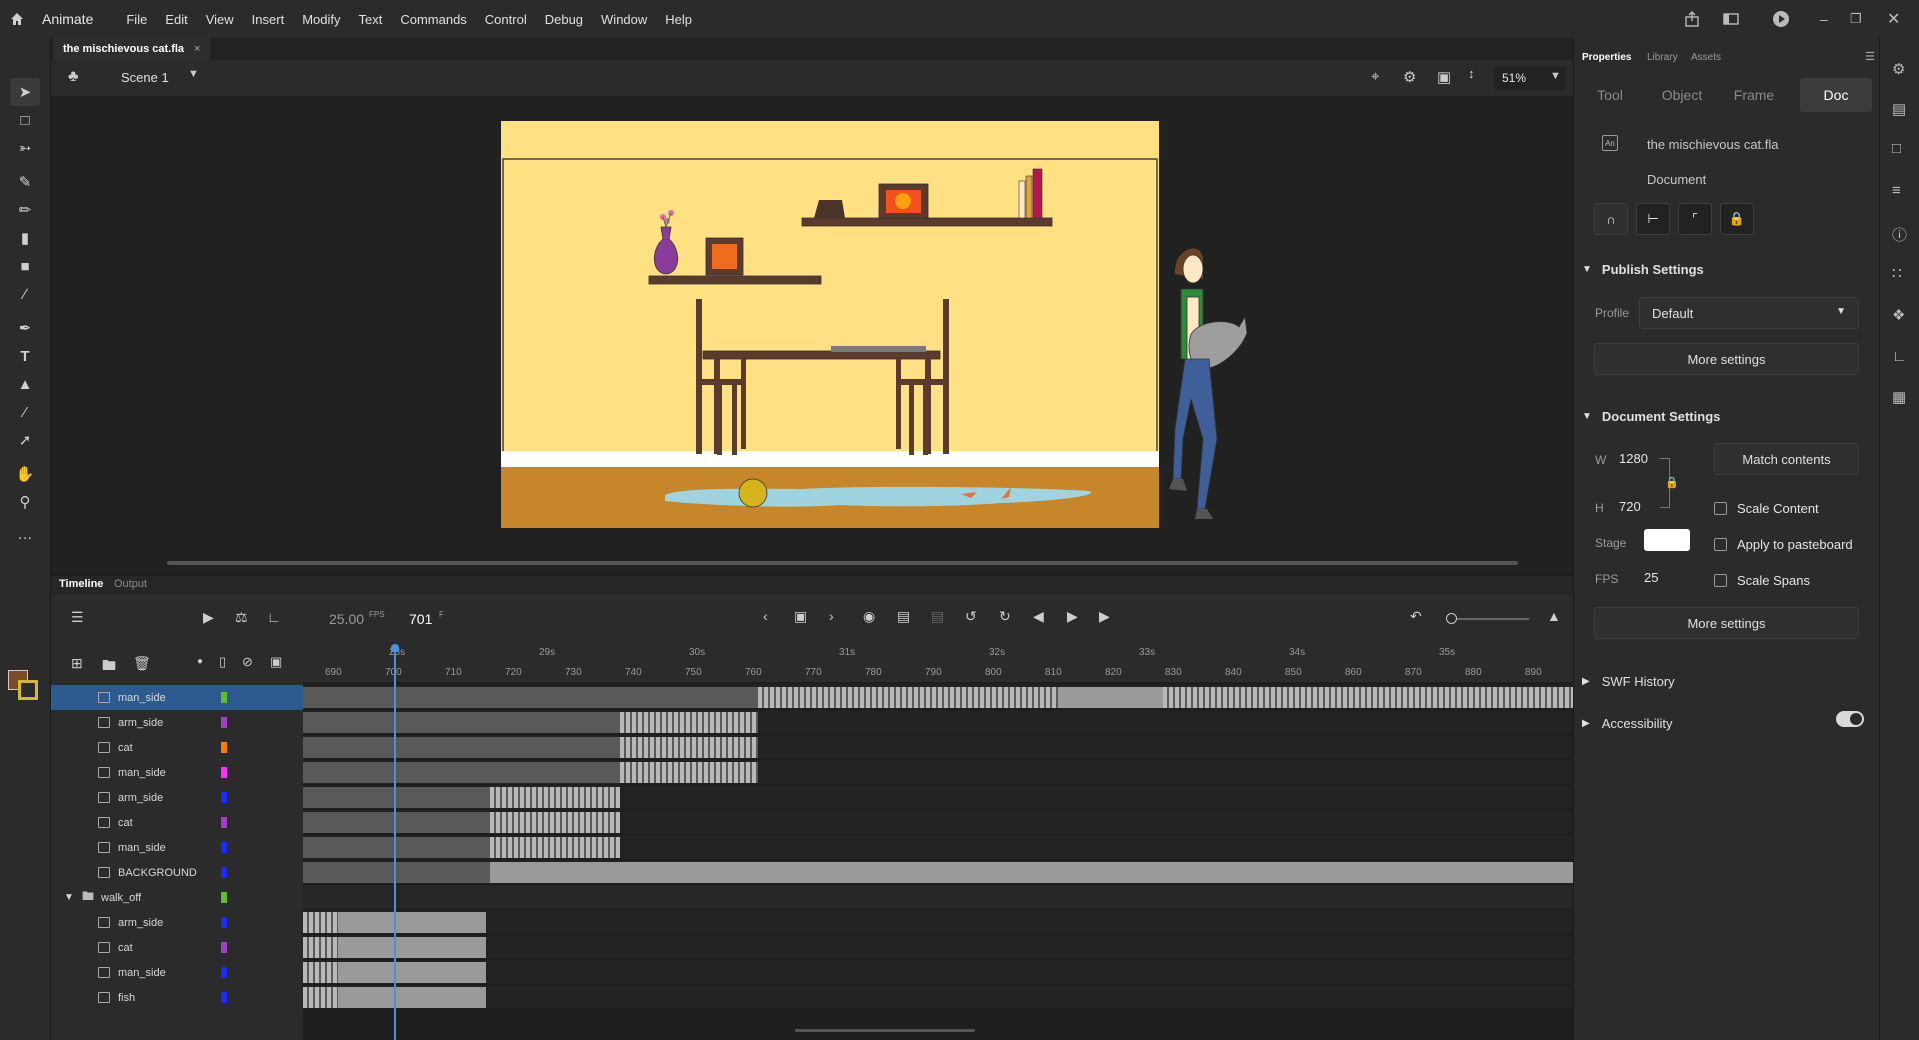 The width and height of the screenshot is (1919, 1040). Describe the element at coordinates (69, 897) in the screenshot. I see `chevron-down-icon: ▼` at that location.